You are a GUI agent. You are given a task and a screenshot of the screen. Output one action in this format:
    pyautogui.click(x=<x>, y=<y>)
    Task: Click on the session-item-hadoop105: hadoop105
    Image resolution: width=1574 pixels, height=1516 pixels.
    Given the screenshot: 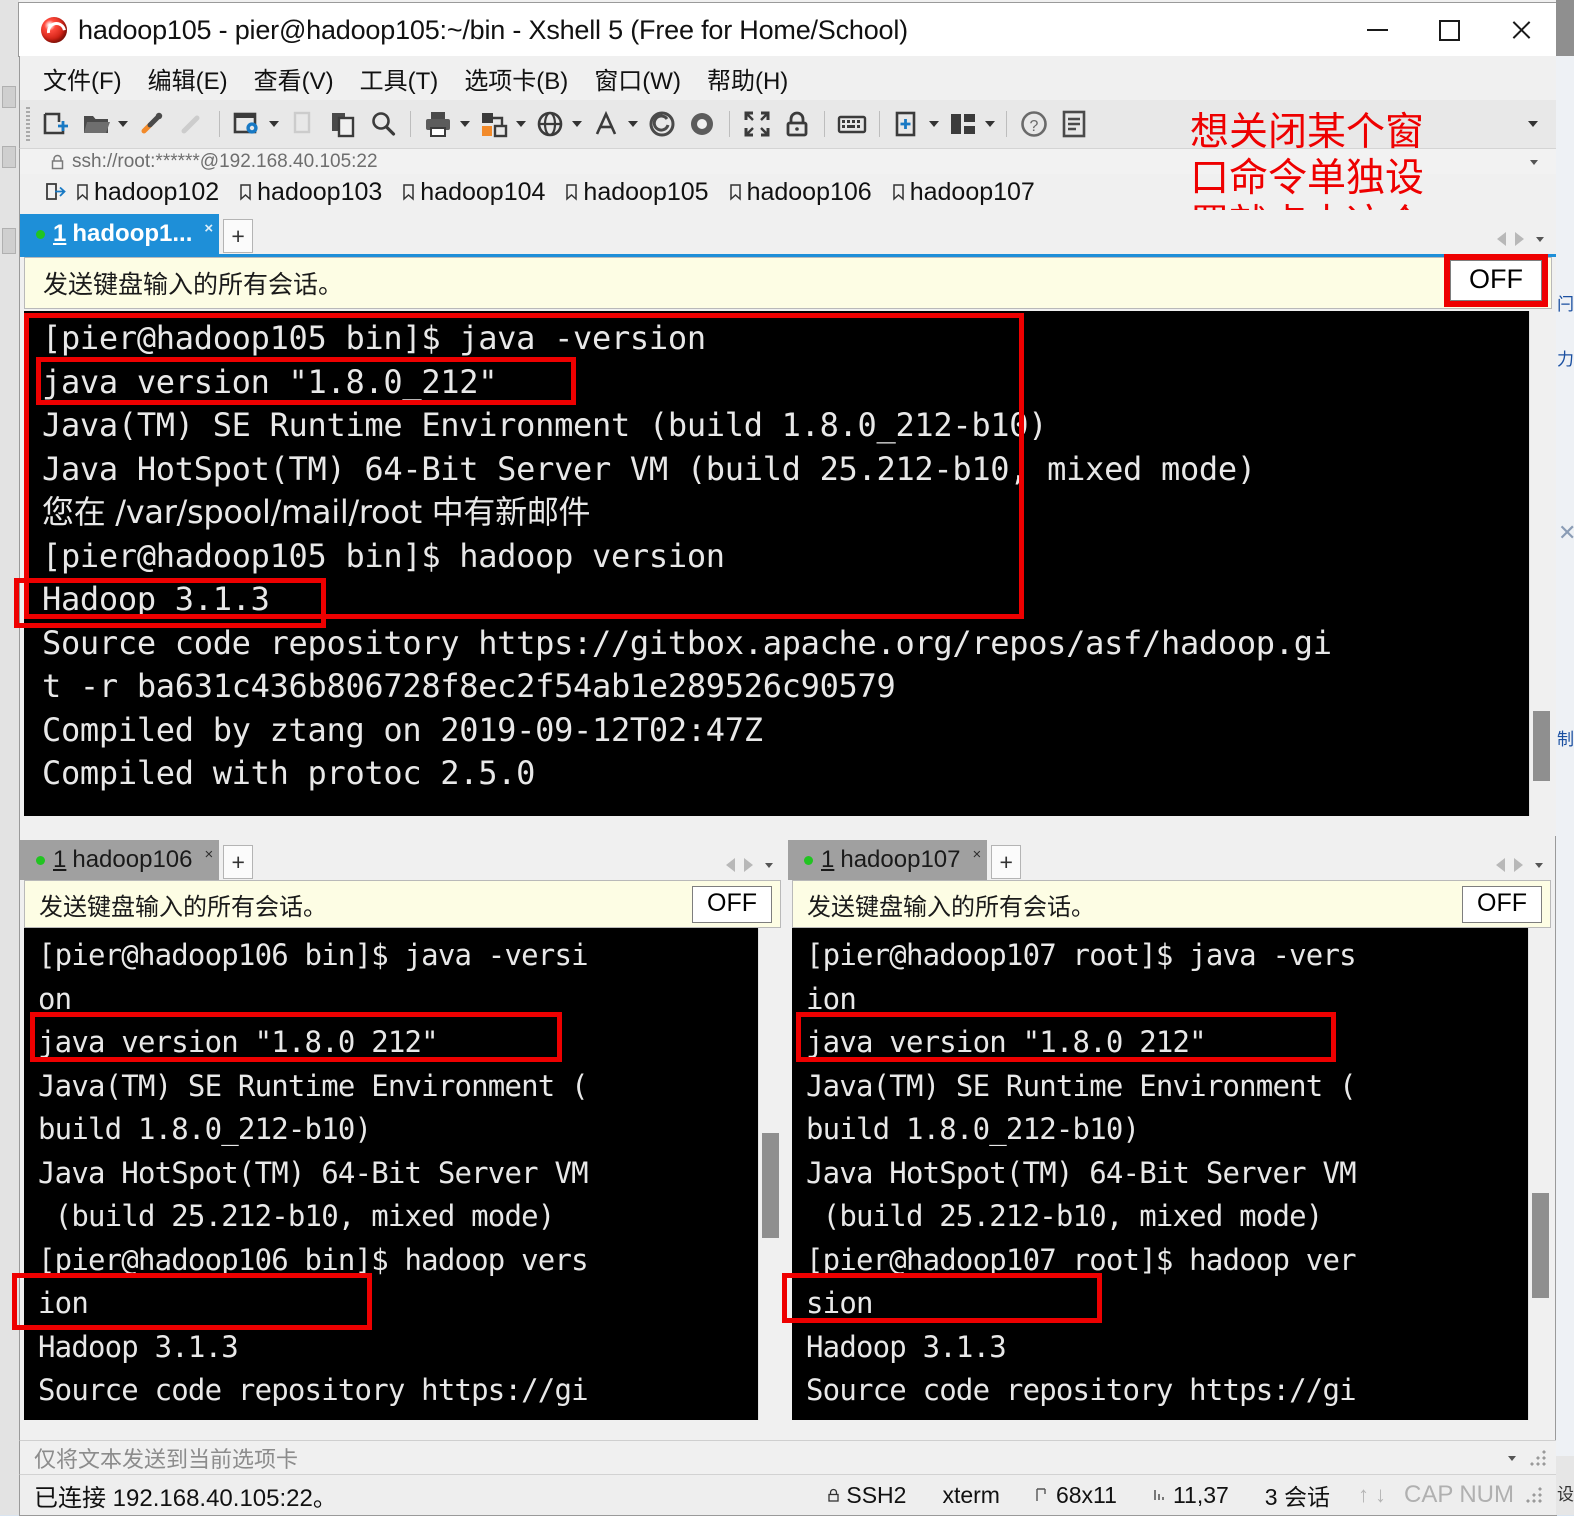 What is the action you would take?
    pyautogui.click(x=637, y=192)
    